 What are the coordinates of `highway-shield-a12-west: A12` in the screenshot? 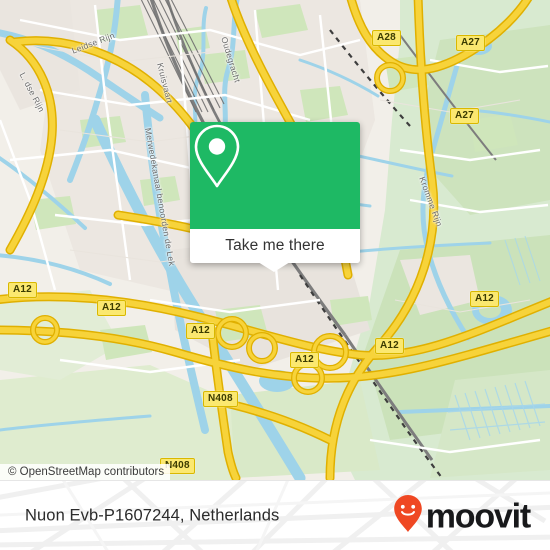 It's located at (22, 290).